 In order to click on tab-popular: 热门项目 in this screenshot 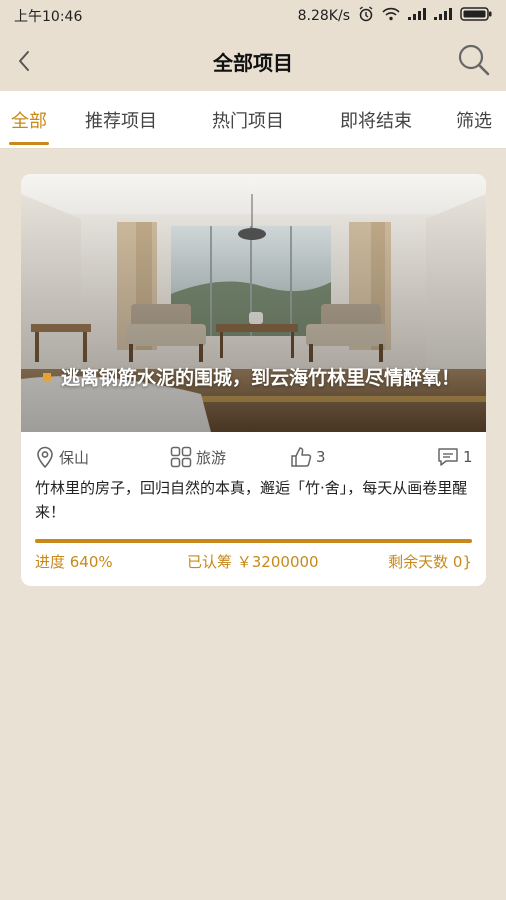, I will do `click(248, 120)`.